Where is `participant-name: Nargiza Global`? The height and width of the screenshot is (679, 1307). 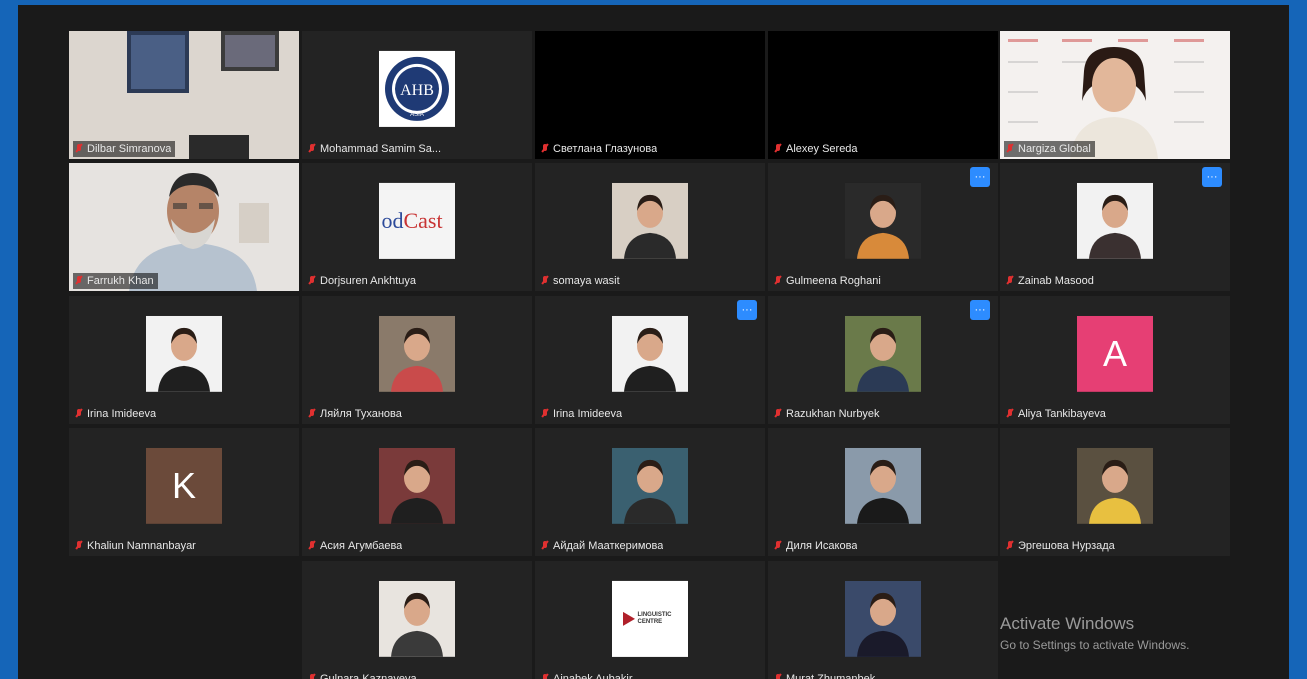
participant-name: Nargiza Global is located at coordinates (1054, 149).